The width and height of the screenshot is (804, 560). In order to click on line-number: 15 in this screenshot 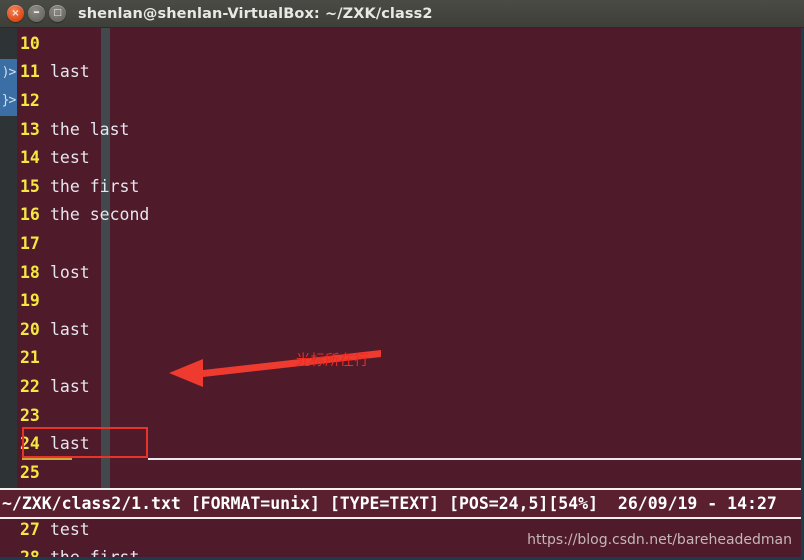, I will do `click(30, 186)`.